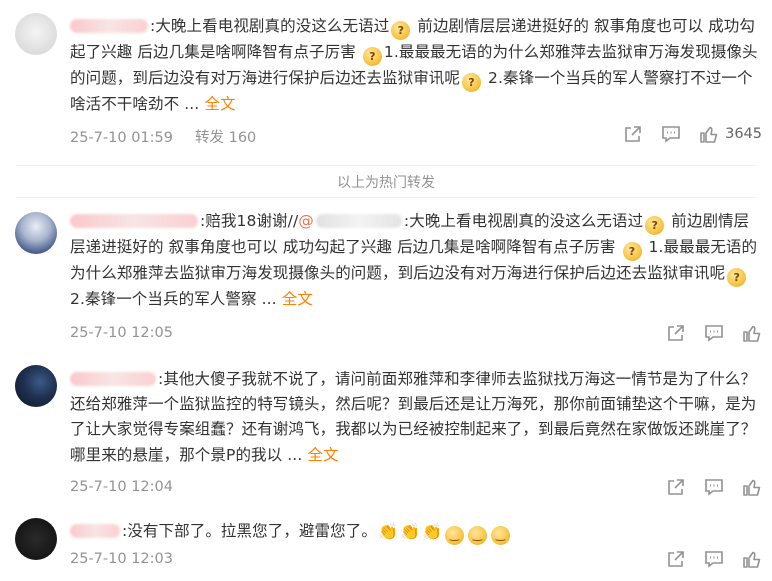 The image size is (772, 581). I want to click on timestamp: 25-7-10 12:05, so click(121, 333).